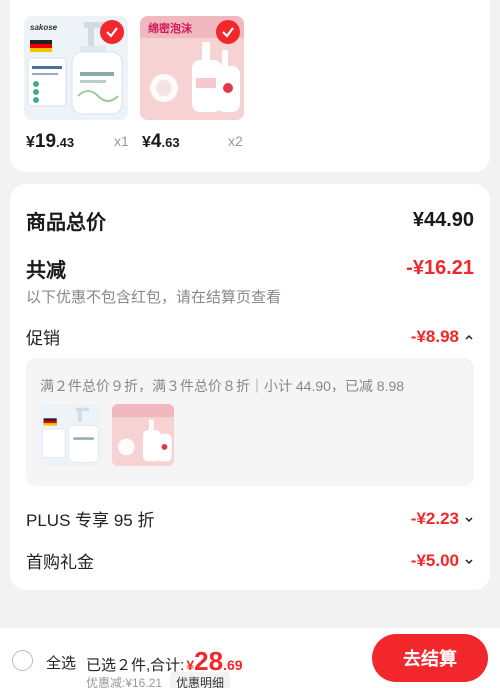 The width and height of the screenshot is (500, 688). Describe the element at coordinates (22, 660) in the screenshot. I see `select-all-radio` at that location.